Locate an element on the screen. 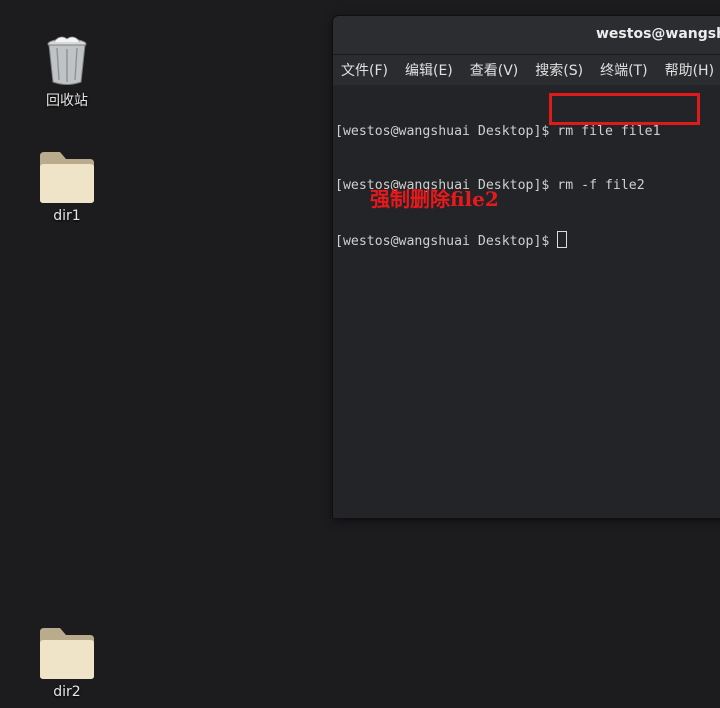  trash-icon is located at coordinates (67, 60).